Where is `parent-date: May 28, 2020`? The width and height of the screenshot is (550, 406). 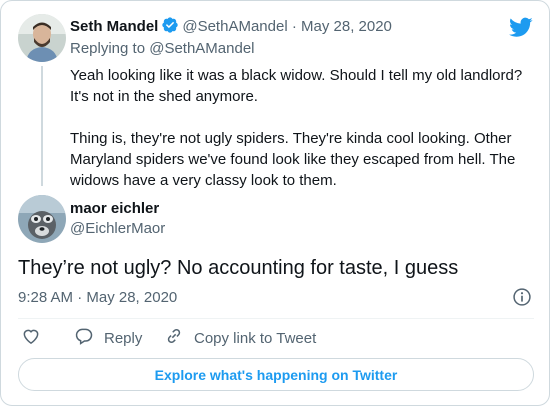
parent-date: May 28, 2020 is located at coordinates (346, 26).